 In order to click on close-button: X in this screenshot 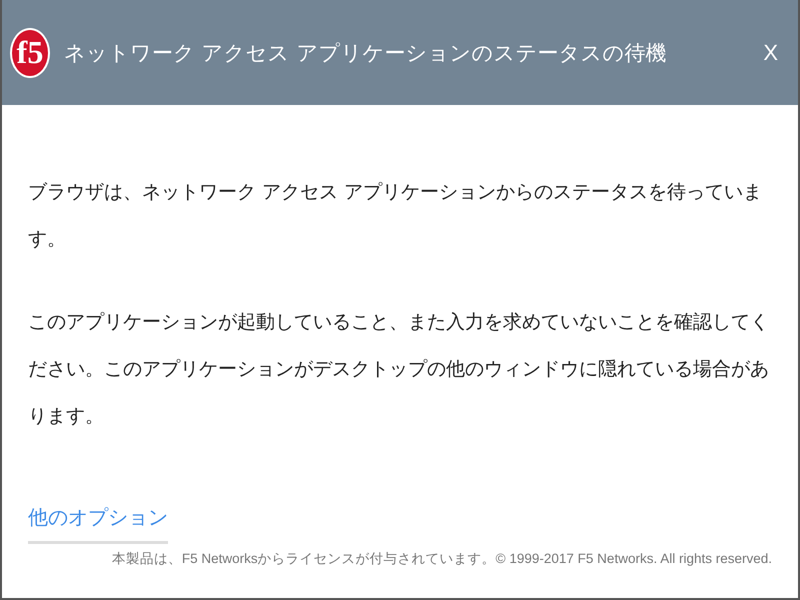, I will do `click(770, 53)`.